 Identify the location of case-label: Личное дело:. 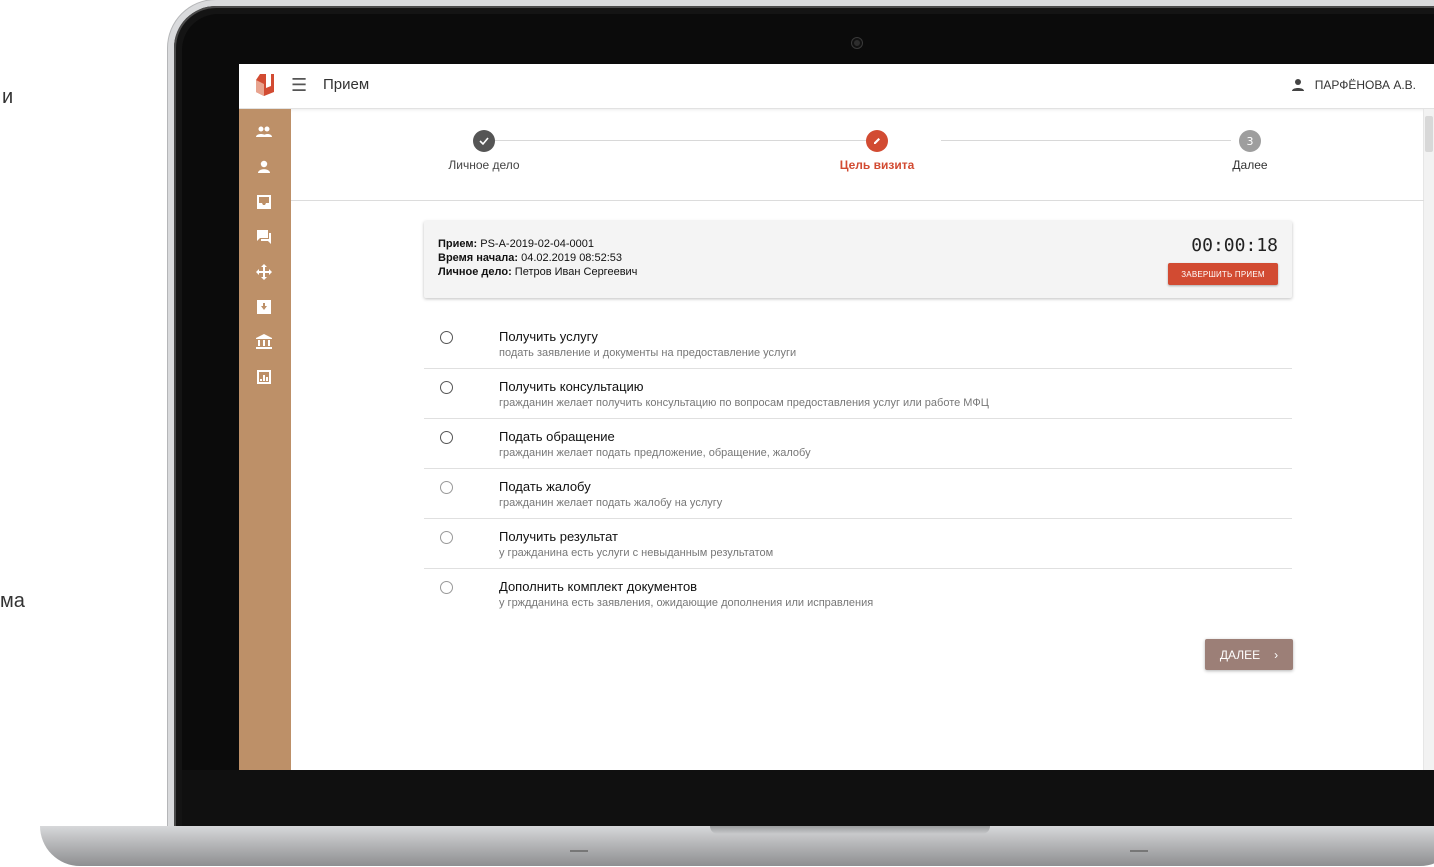
(475, 272).